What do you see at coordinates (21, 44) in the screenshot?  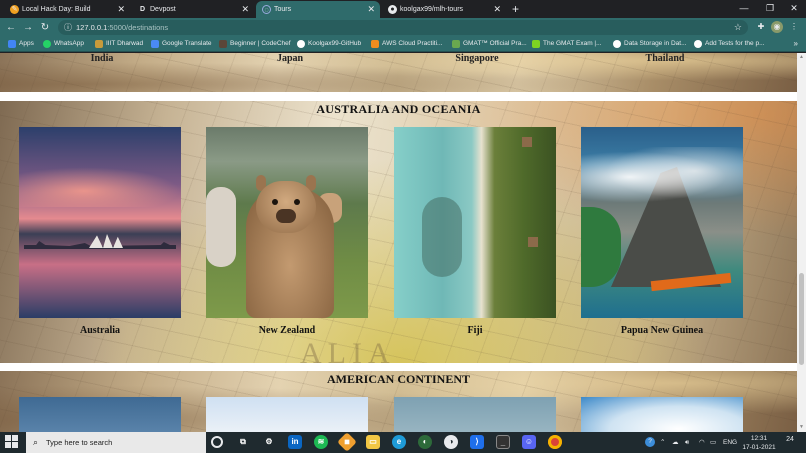 I see `bookmark-apps: Apps` at bounding box center [21, 44].